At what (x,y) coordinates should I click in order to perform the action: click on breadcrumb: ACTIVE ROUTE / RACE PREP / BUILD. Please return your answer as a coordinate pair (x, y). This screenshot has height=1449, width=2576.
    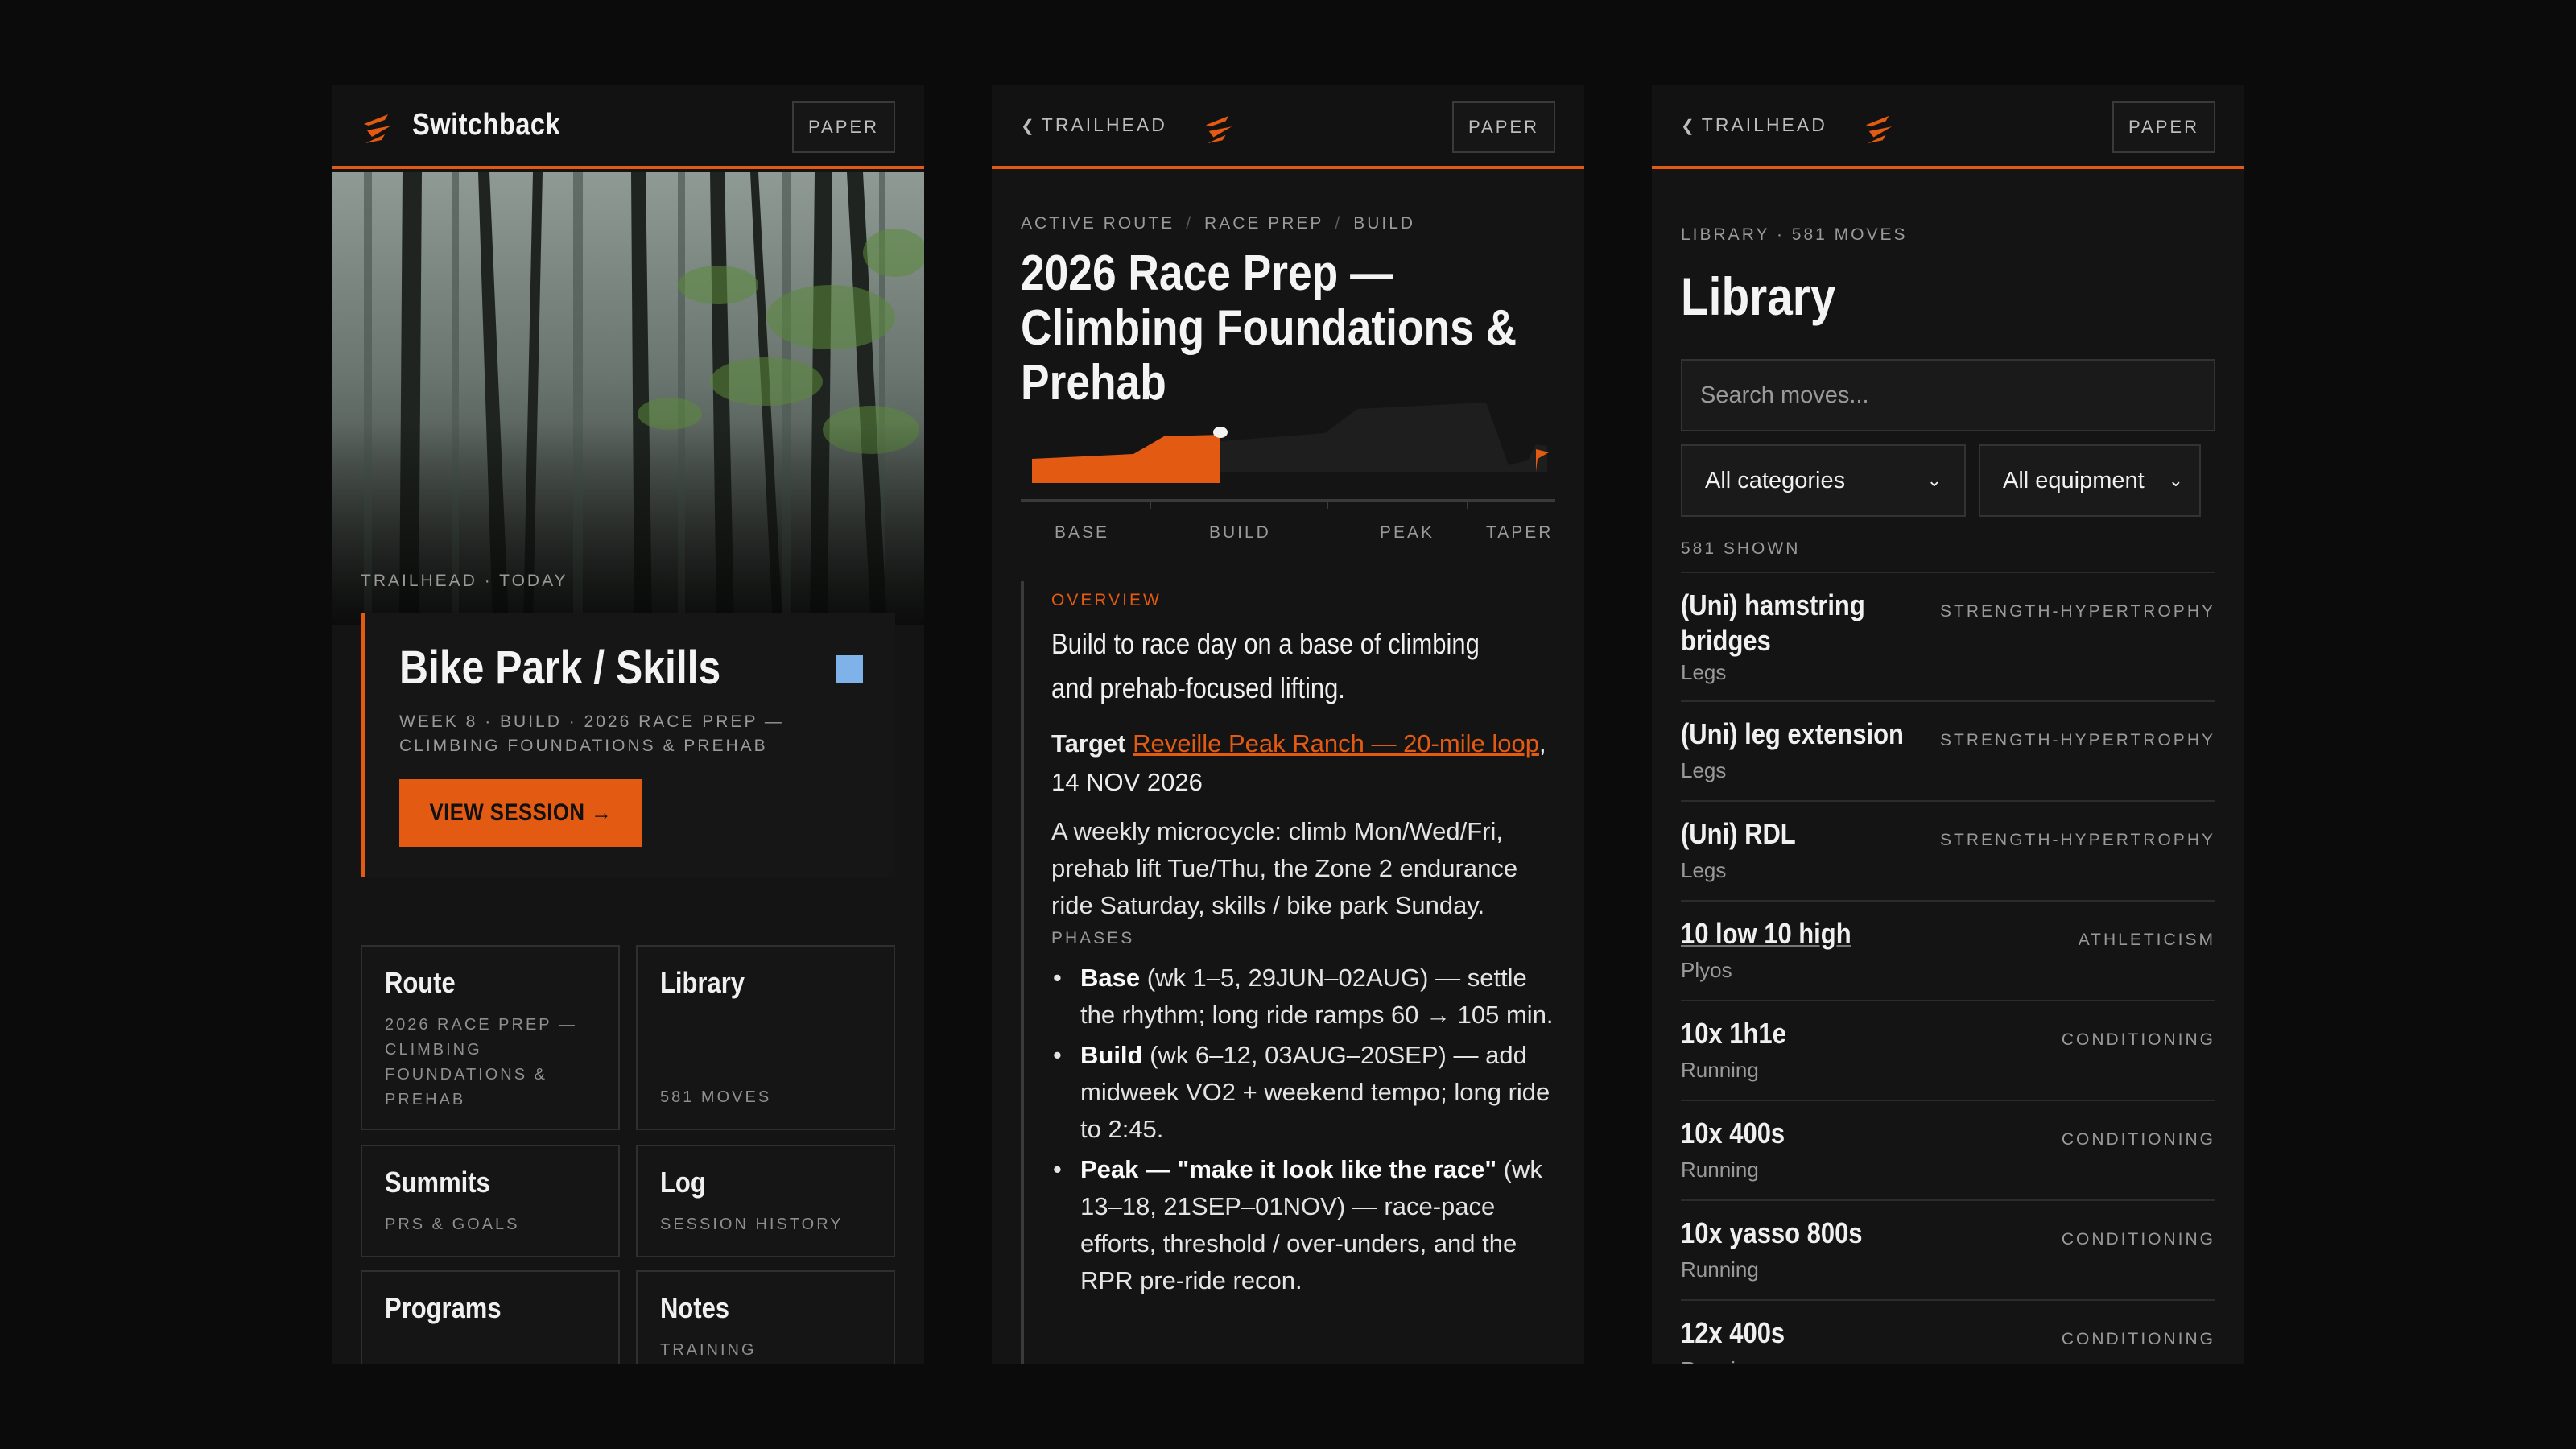
    Looking at the image, I should click on (1218, 223).